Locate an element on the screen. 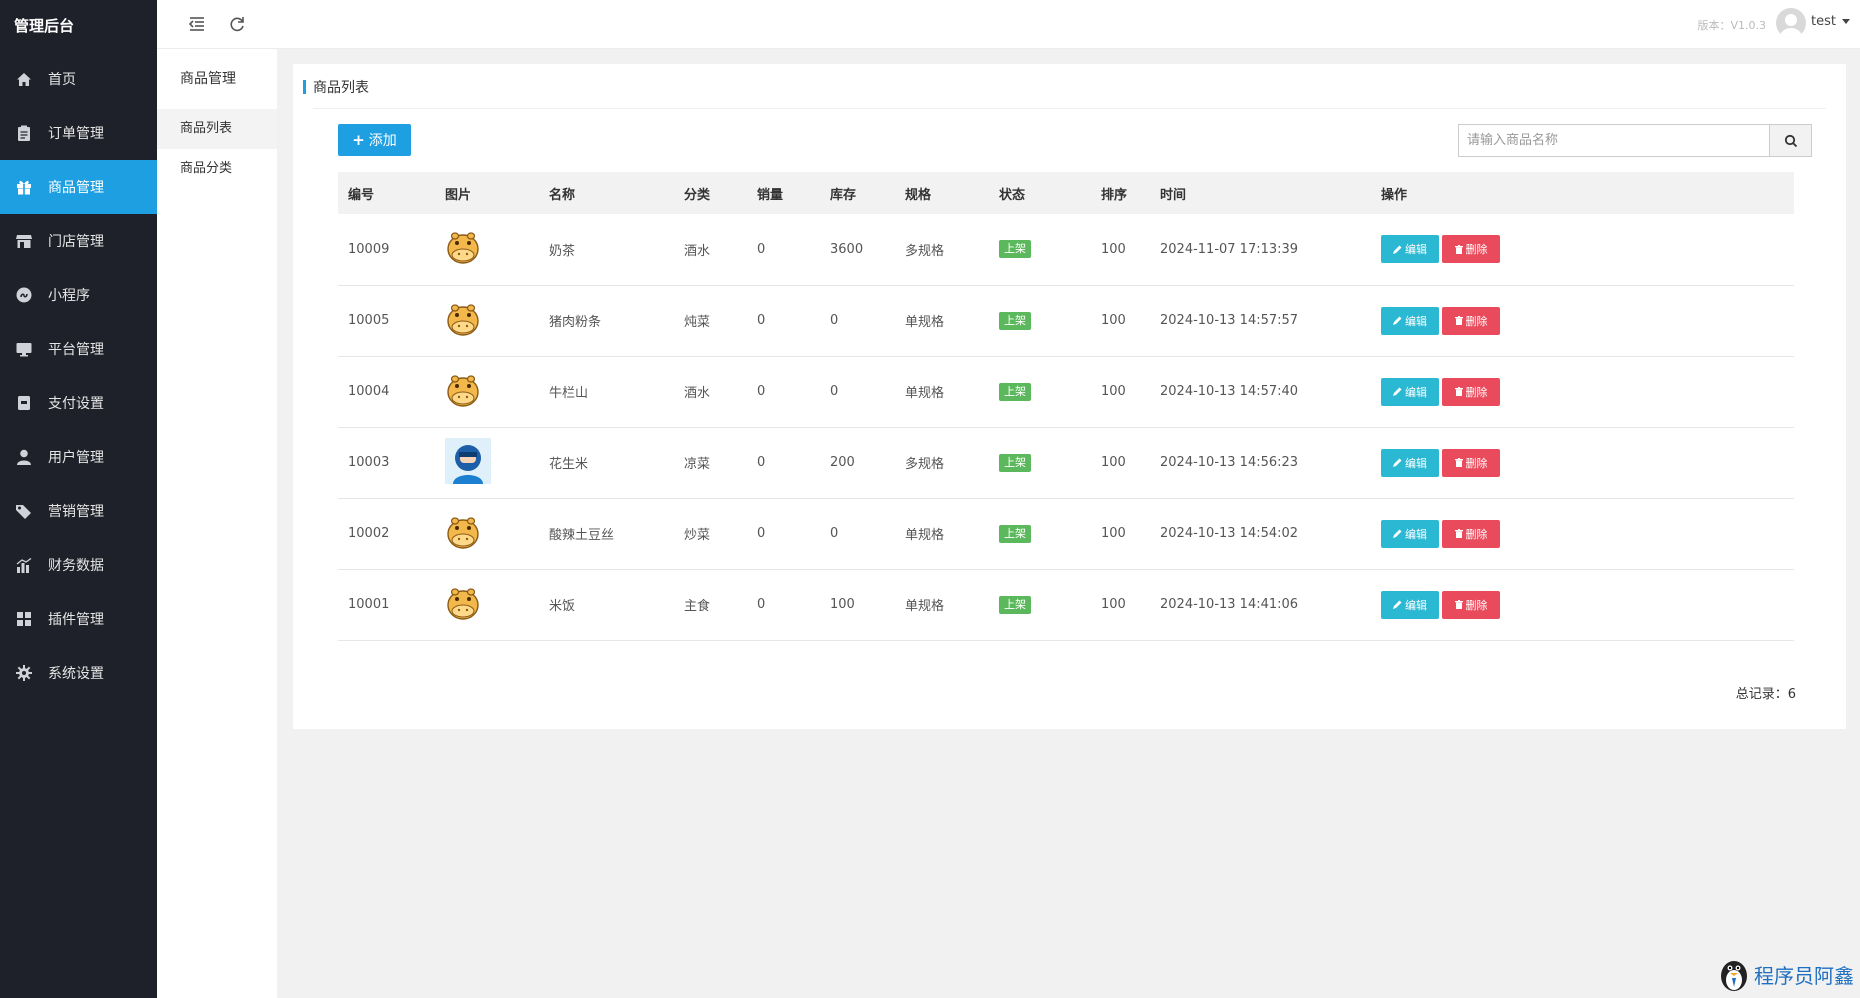 Image resolution: width=1860 pixels, height=998 pixels. sidebar-item-3: 门店管理 is located at coordinates (78, 241).